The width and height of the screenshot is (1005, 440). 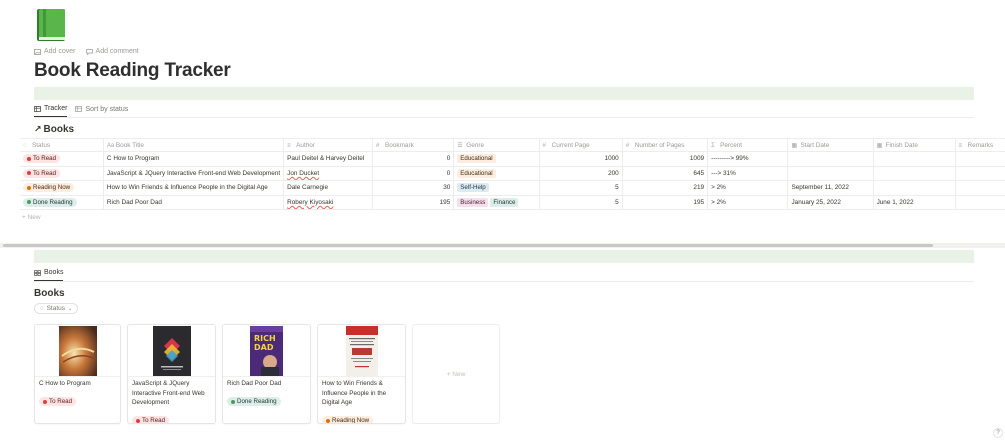 I want to click on add-cover-label: Add cover, so click(x=60, y=51).